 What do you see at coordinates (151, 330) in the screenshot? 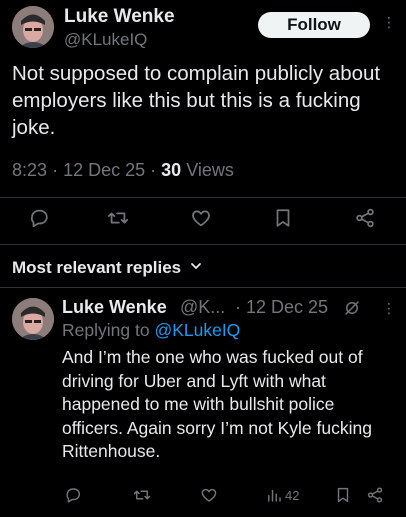
I see `replying-to: Replying to @KLukeIQ` at bounding box center [151, 330].